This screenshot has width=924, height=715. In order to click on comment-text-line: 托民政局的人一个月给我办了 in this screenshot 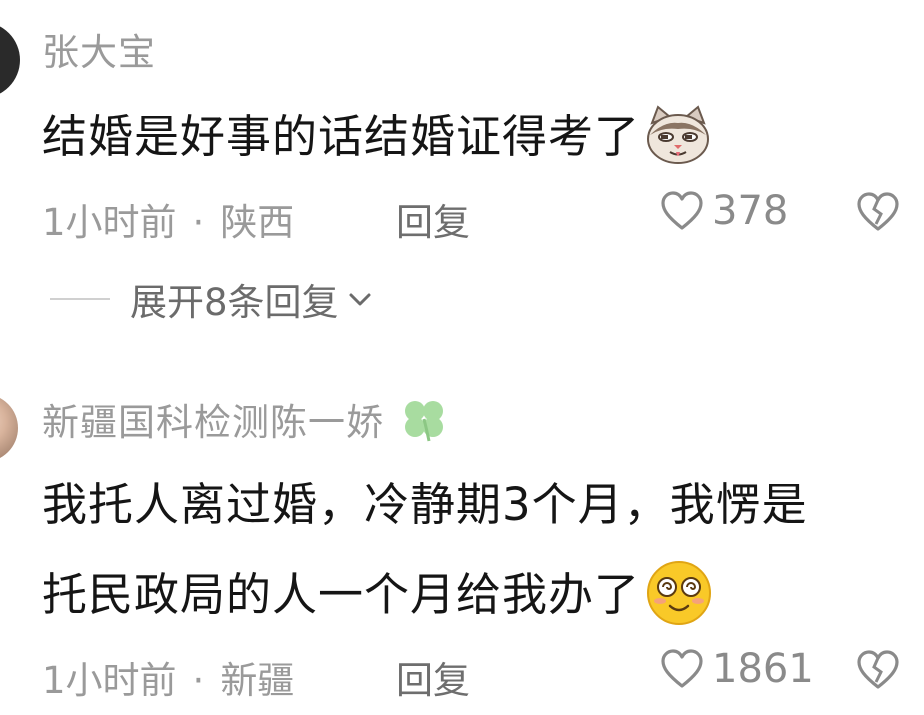, I will do `click(378, 598)`.